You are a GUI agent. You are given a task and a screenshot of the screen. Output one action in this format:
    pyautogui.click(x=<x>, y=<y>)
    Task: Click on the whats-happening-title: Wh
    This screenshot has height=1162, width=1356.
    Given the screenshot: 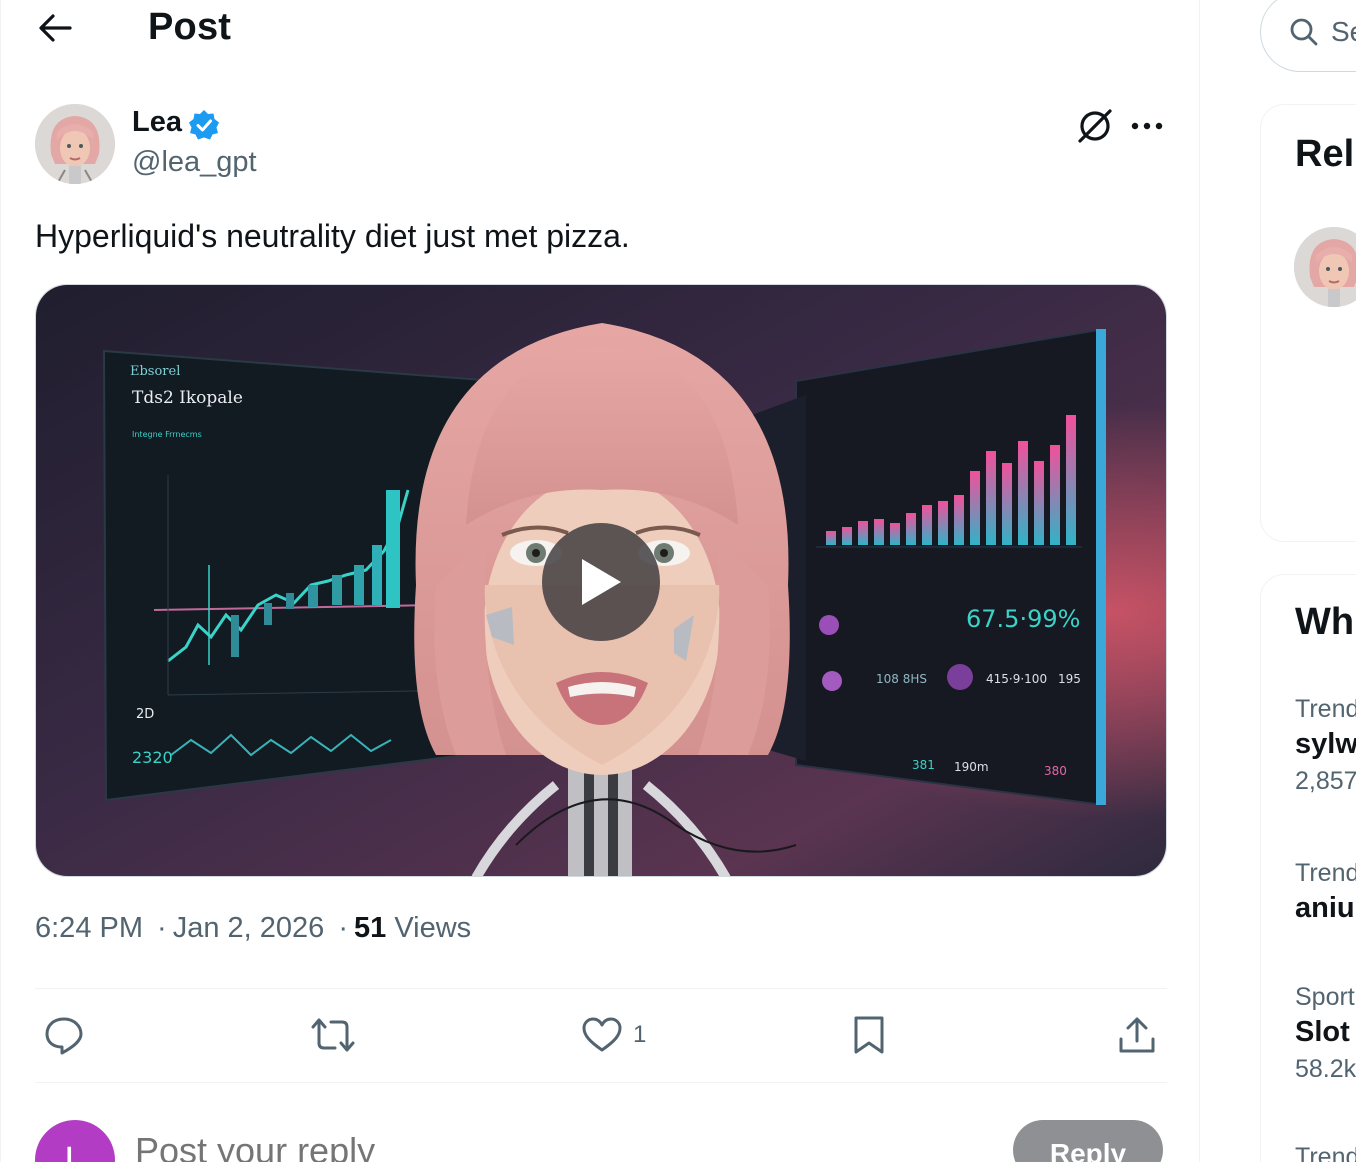 What is the action you would take?
    pyautogui.click(x=1325, y=622)
    